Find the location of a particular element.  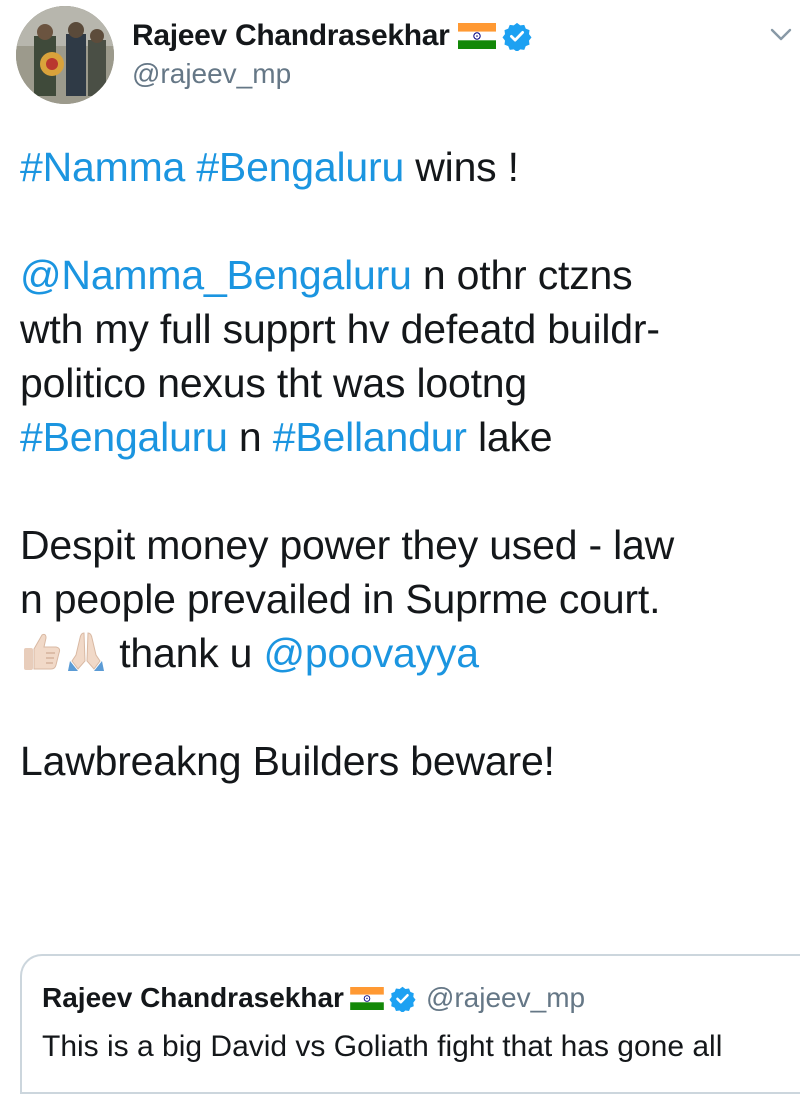

hashtag-link: #Bellandur is located at coordinates (370, 437).